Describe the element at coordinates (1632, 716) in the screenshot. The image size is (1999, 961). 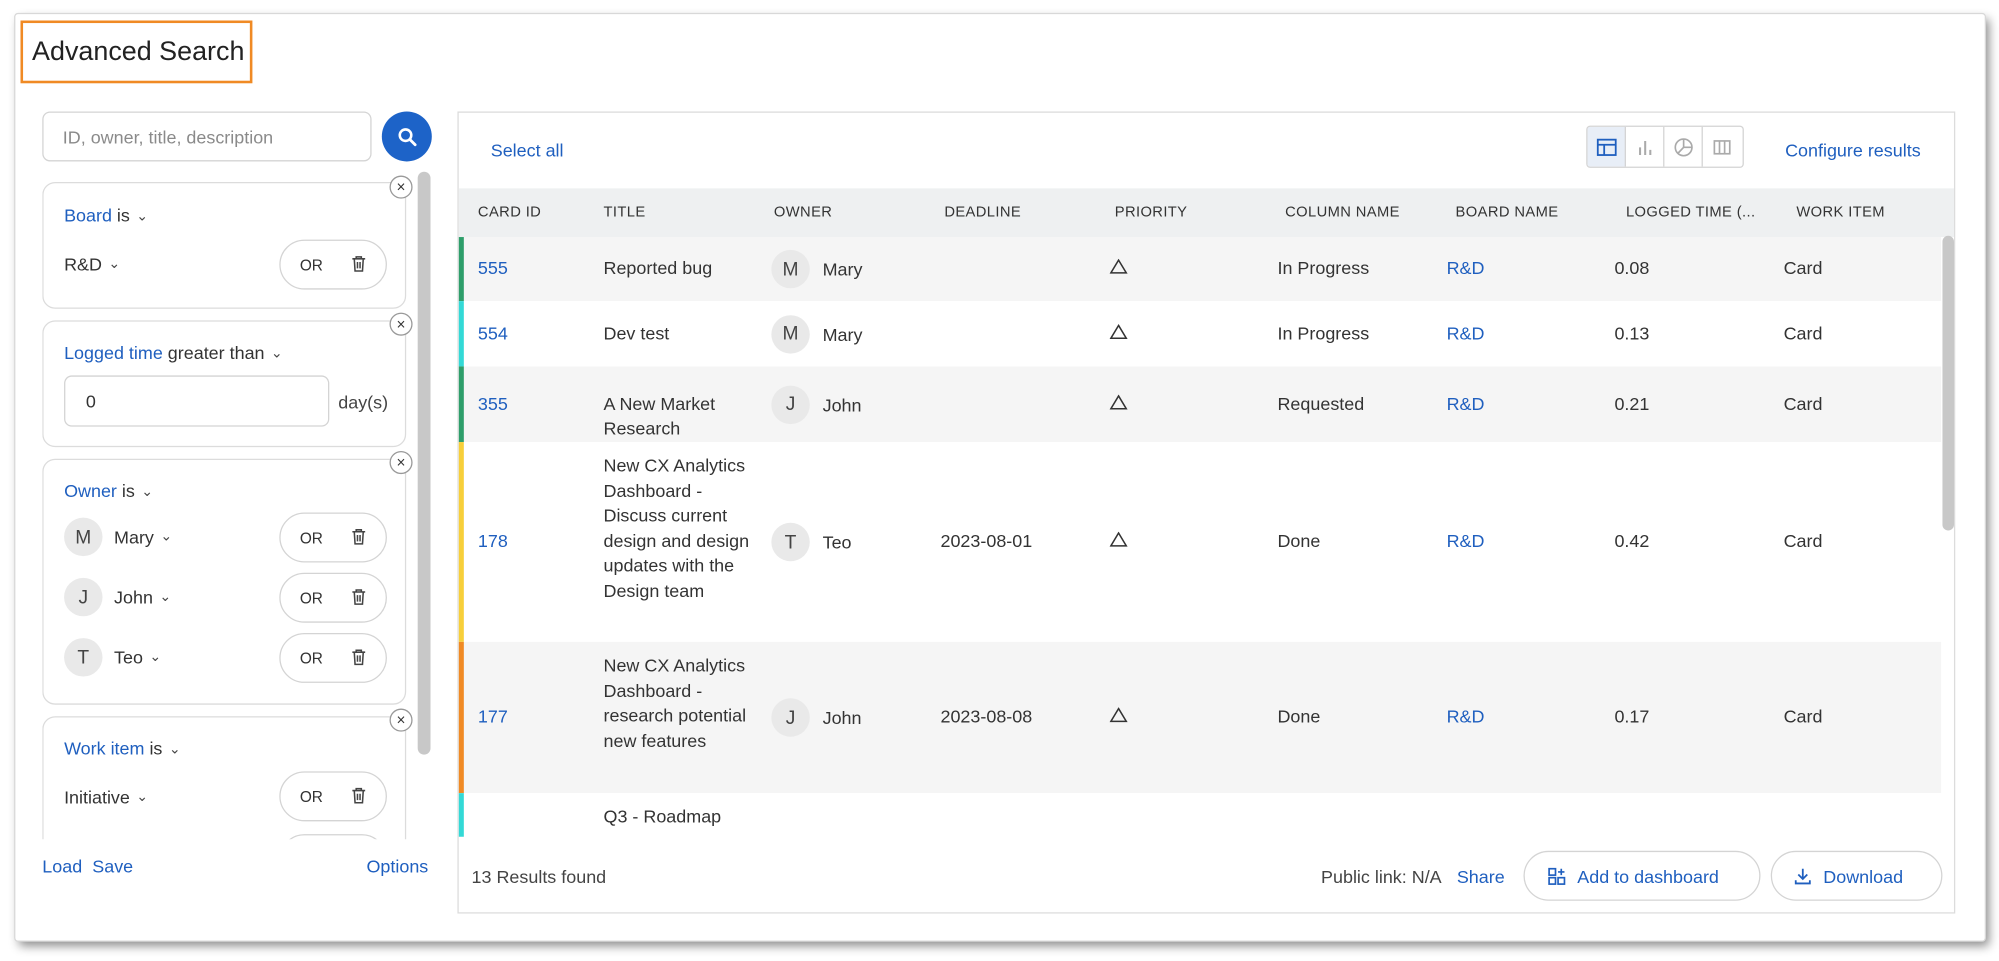
I see `logged-time: 0.17` at that location.